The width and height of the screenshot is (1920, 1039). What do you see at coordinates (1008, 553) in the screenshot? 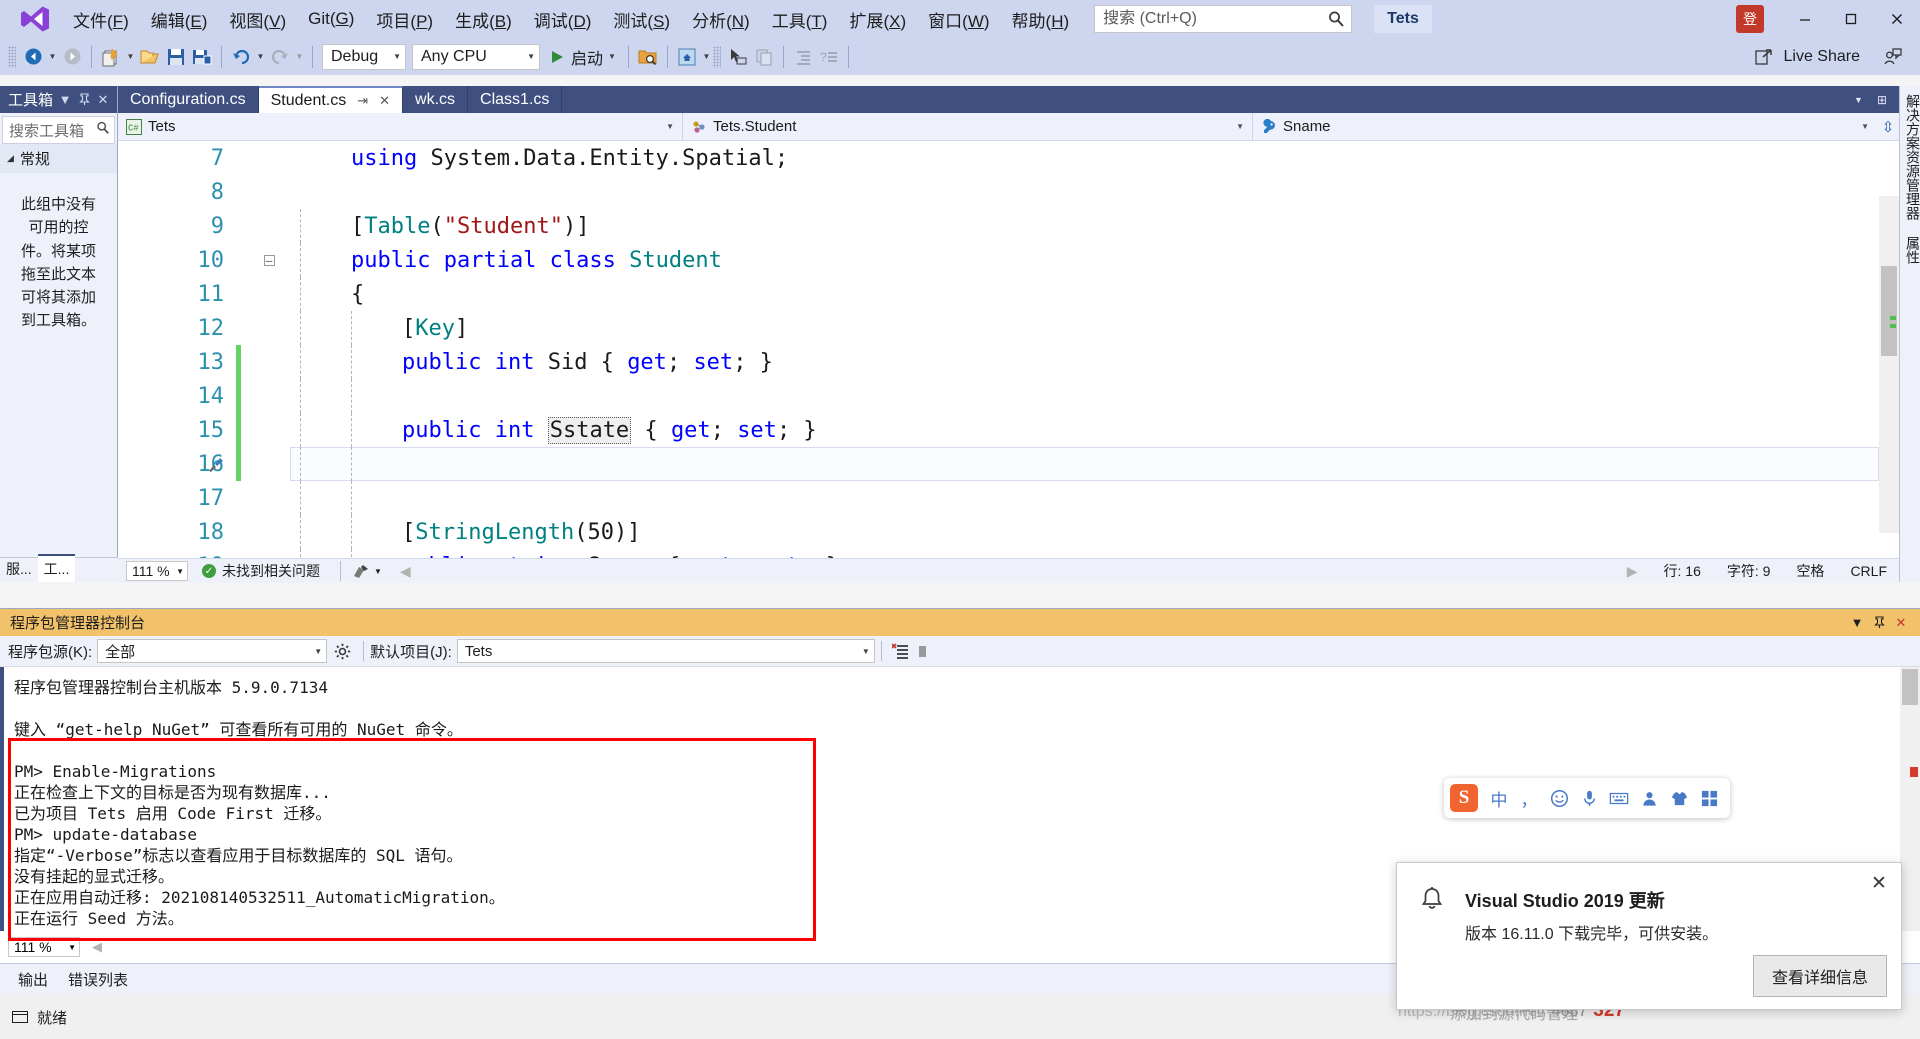
I see `code-line: 19 public string Sname { get; set; }` at bounding box center [1008, 553].